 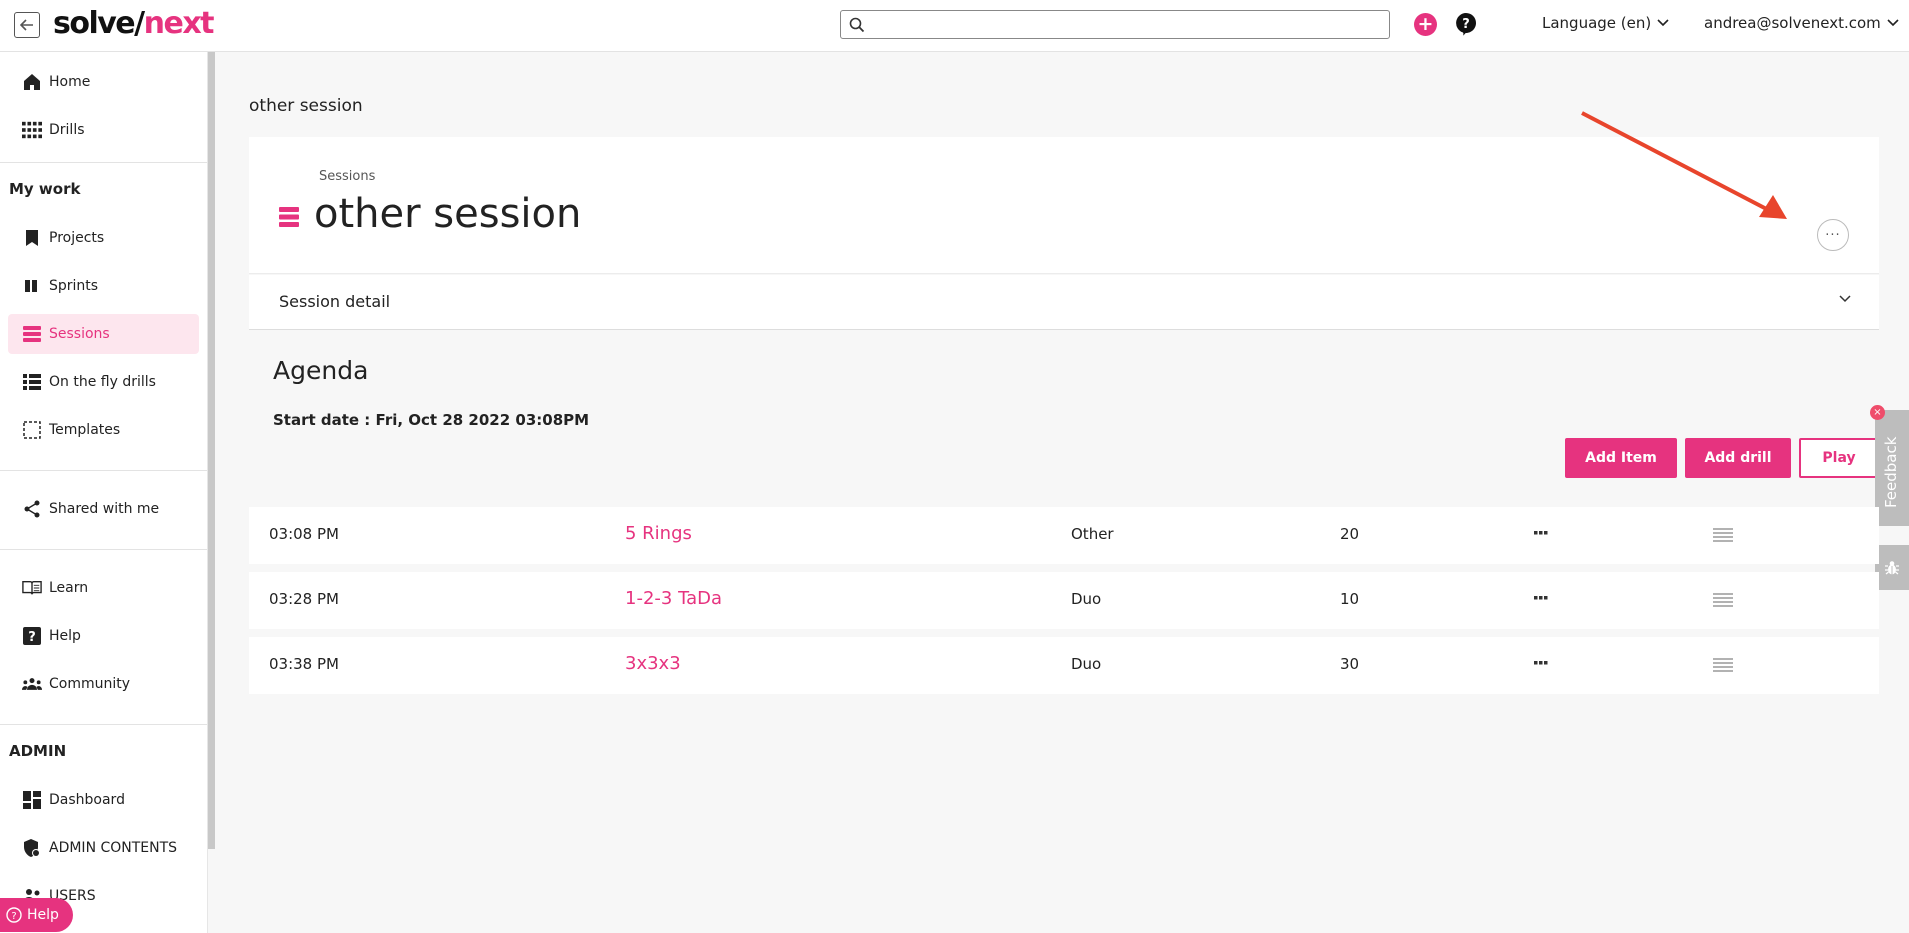 I want to click on sidebar-item-projects: Projects, so click(x=103, y=238).